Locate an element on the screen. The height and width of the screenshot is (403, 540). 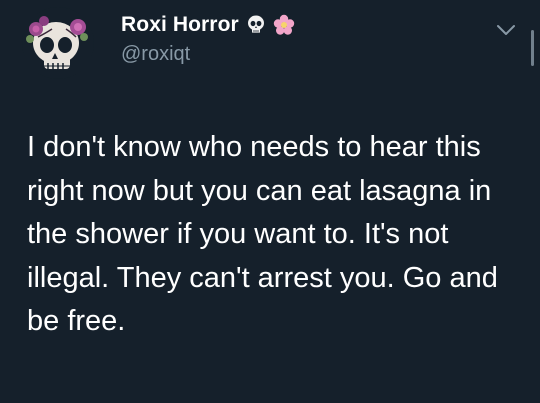
flower-icon is located at coordinates (283, 24).